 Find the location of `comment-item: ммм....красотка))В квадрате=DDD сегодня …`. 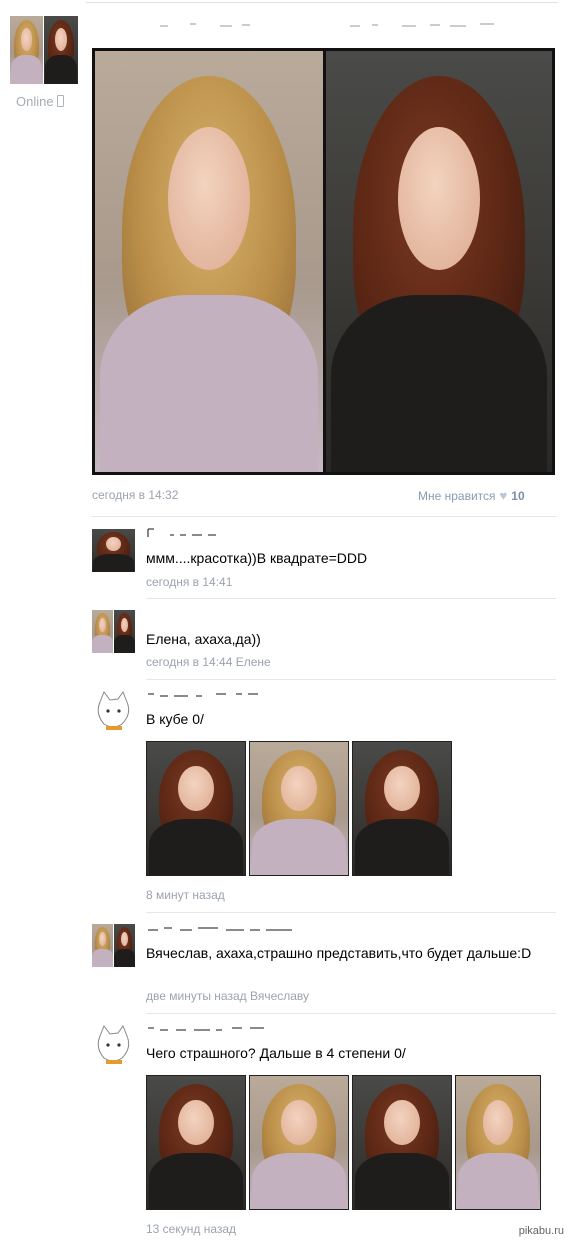

comment-item: ммм....красотка))В квадрате=DDD сегодня … is located at coordinates (324, 563).